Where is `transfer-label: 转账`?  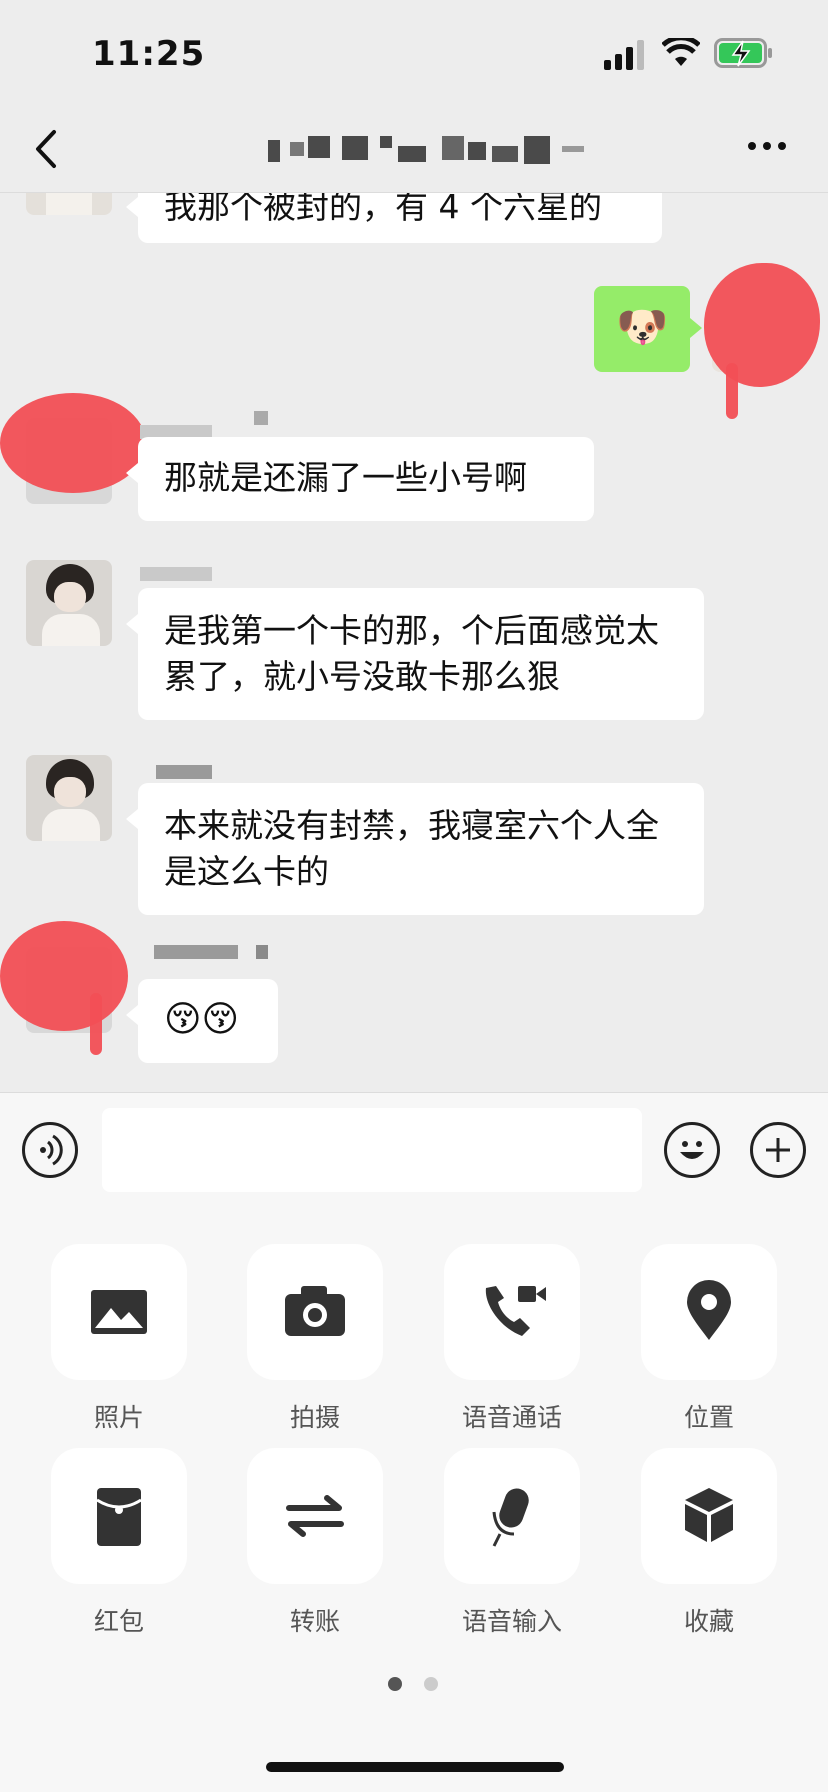 transfer-label: 转账 is located at coordinates (314, 1621).